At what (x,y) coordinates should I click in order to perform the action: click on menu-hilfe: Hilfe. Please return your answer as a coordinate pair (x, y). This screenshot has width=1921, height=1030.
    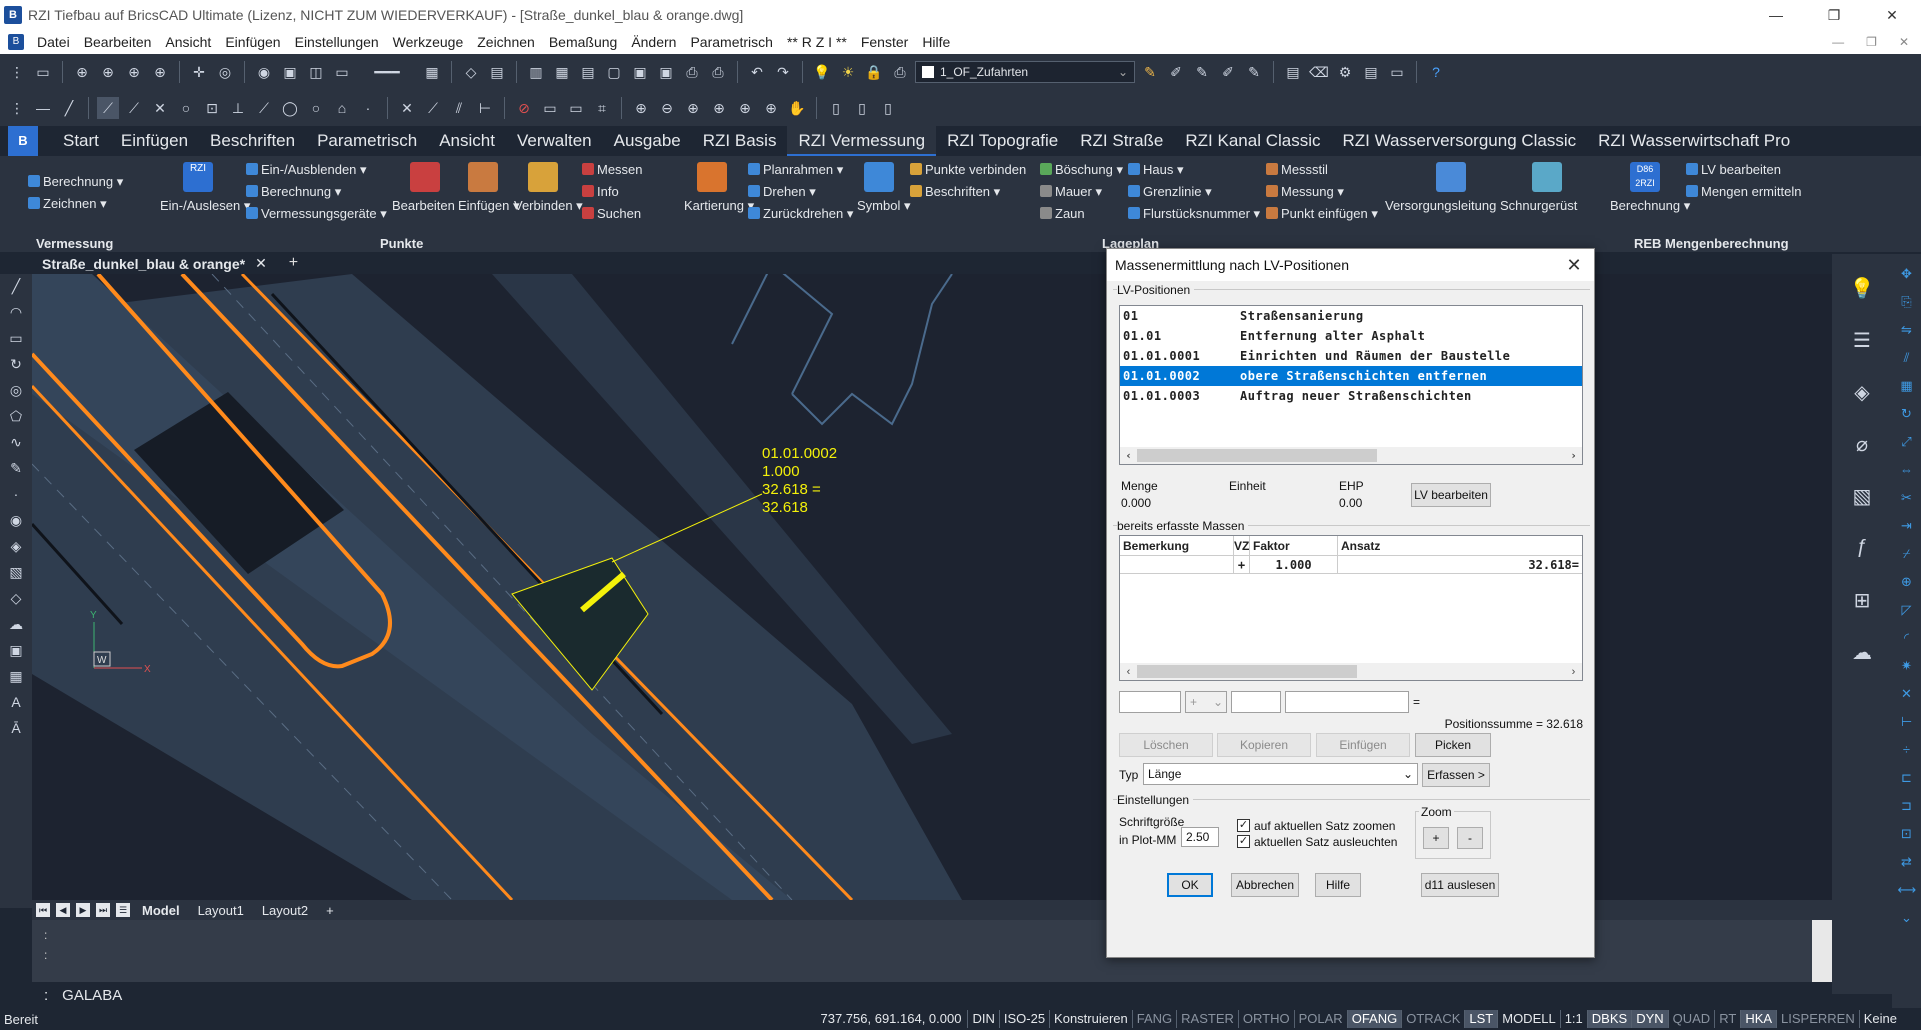
    Looking at the image, I should click on (936, 42).